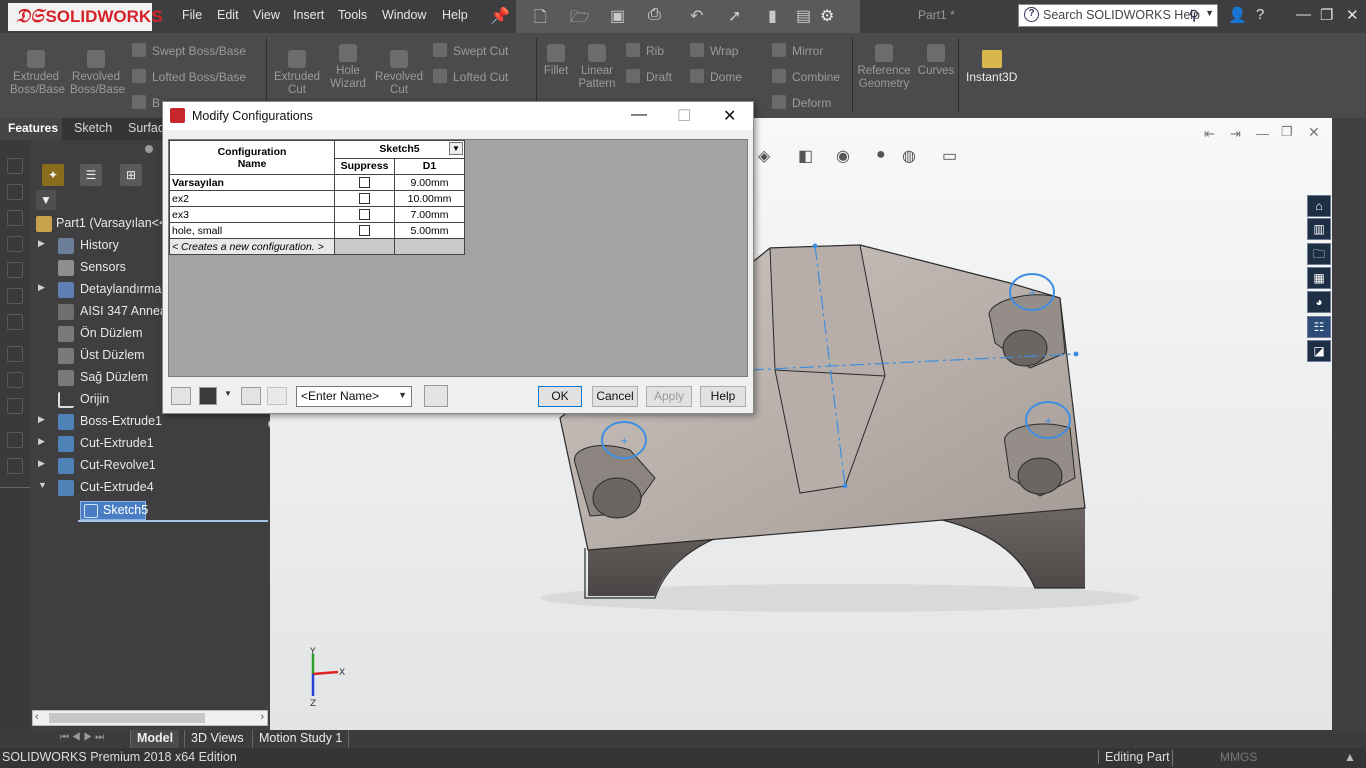  Describe the element at coordinates (909, 156) in the screenshot. I see `scene-icon: ◍` at that location.